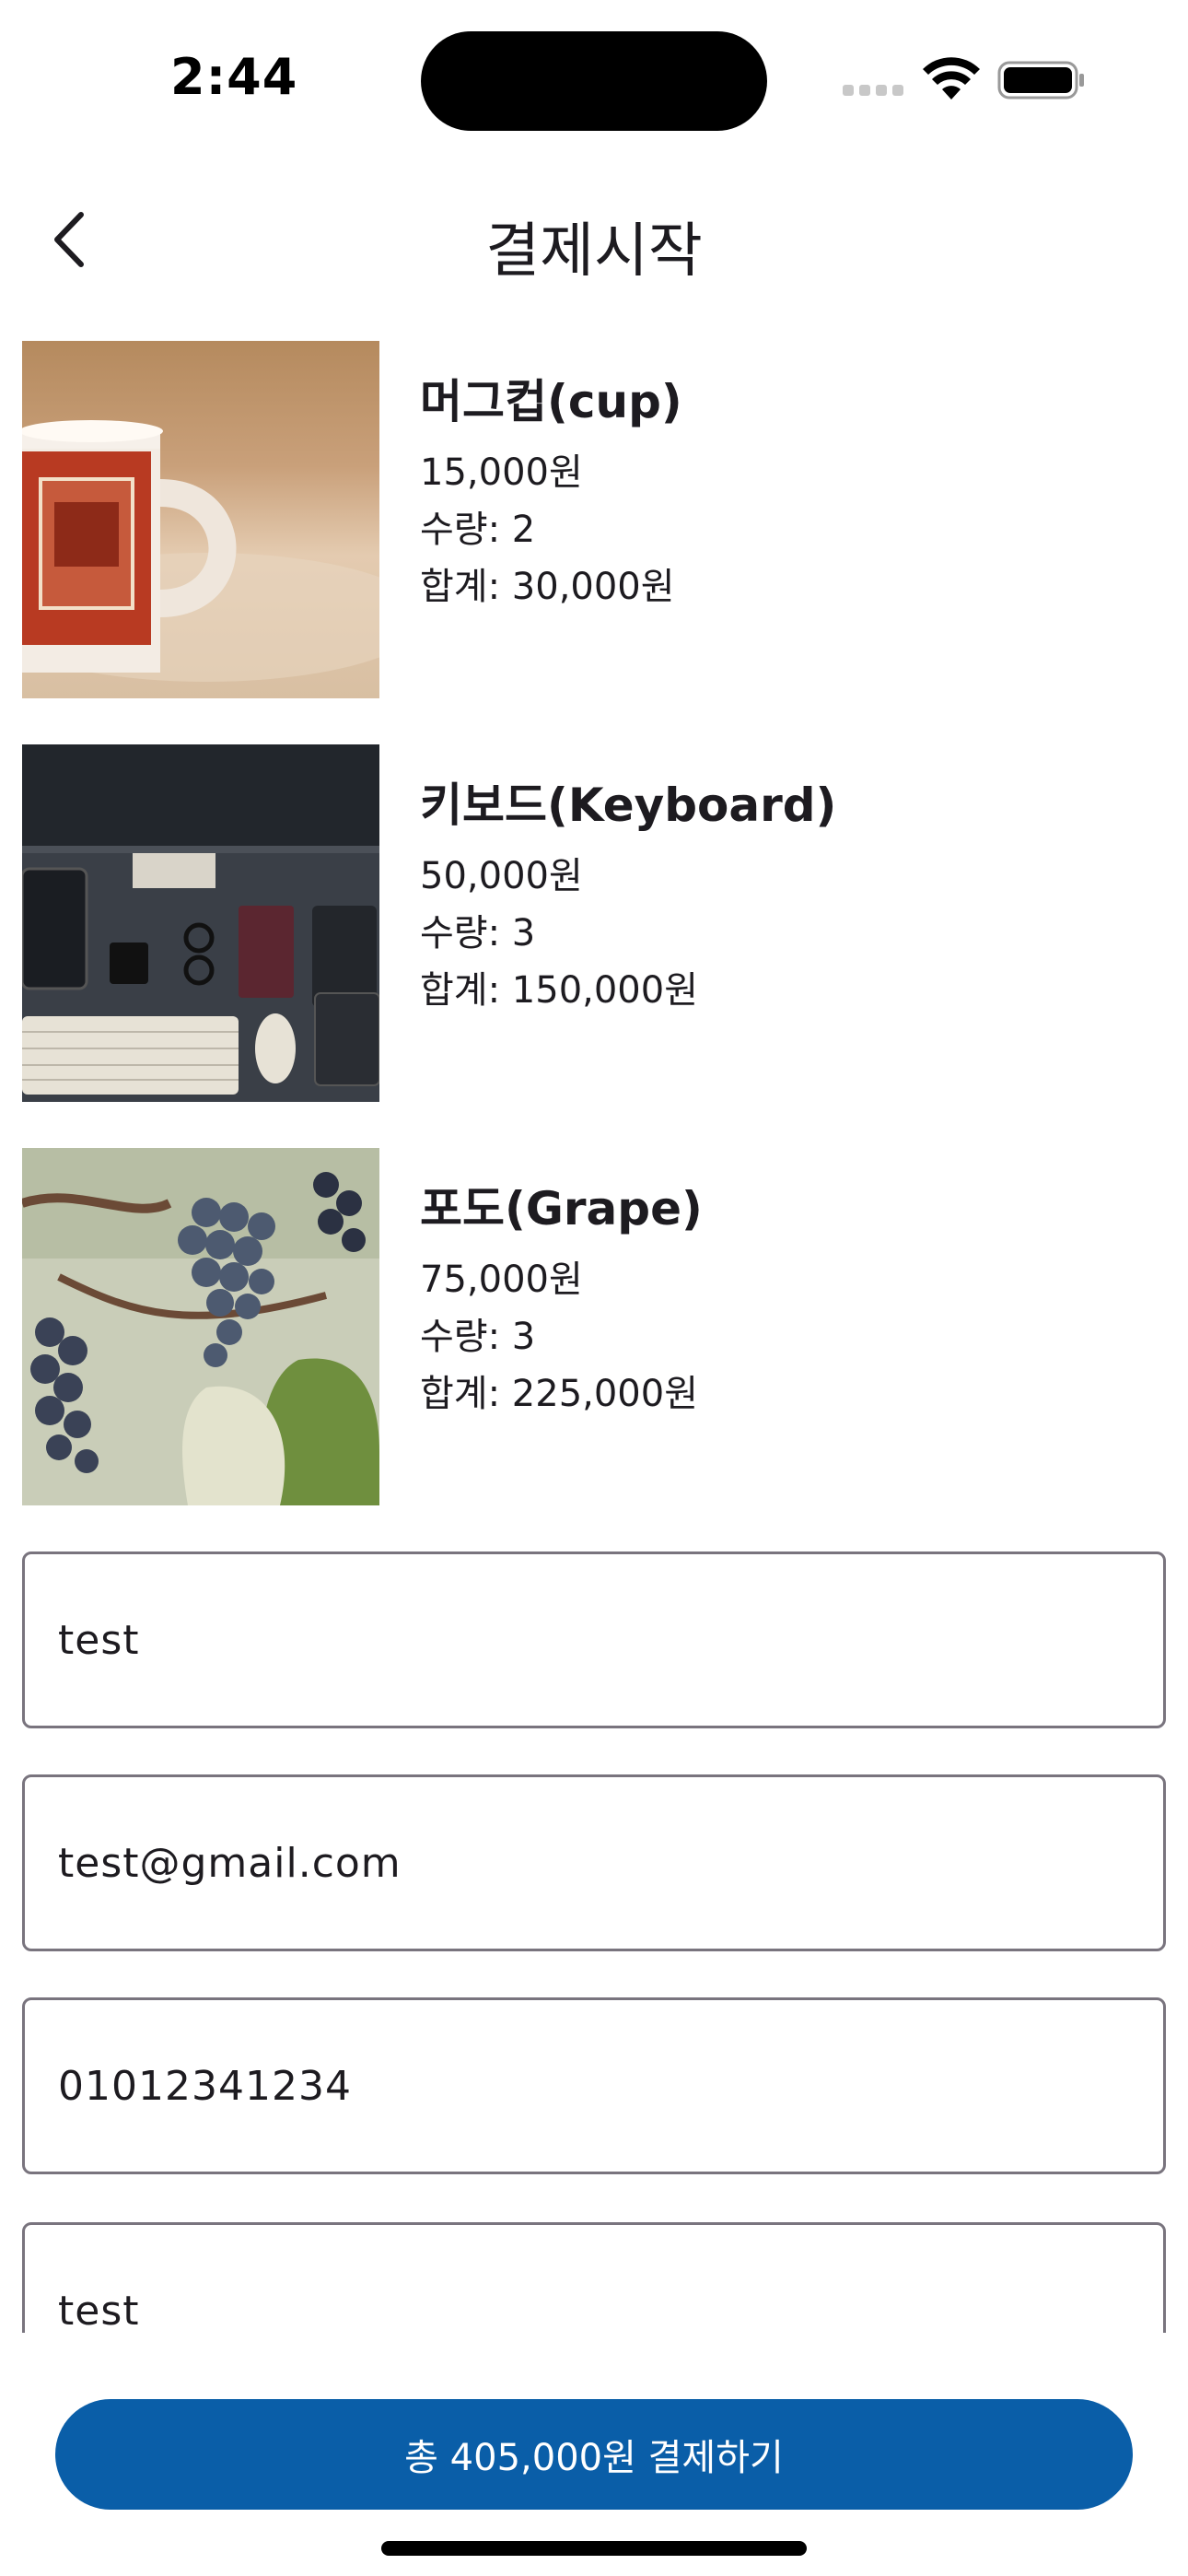 Image resolution: width=1188 pixels, height=2576 pixels. Describe the element at coordinates (951, 78) in the screenshot. I see `wifi-icon` at that location.